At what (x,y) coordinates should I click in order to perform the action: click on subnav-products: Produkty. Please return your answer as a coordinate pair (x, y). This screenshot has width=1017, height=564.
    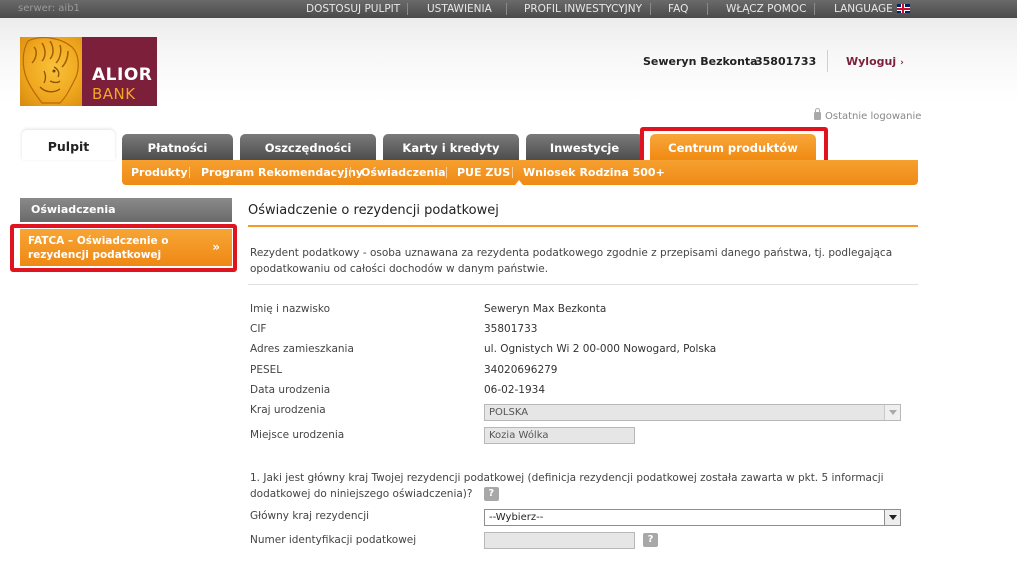
    Looking at the image, I should click on (159, 172).